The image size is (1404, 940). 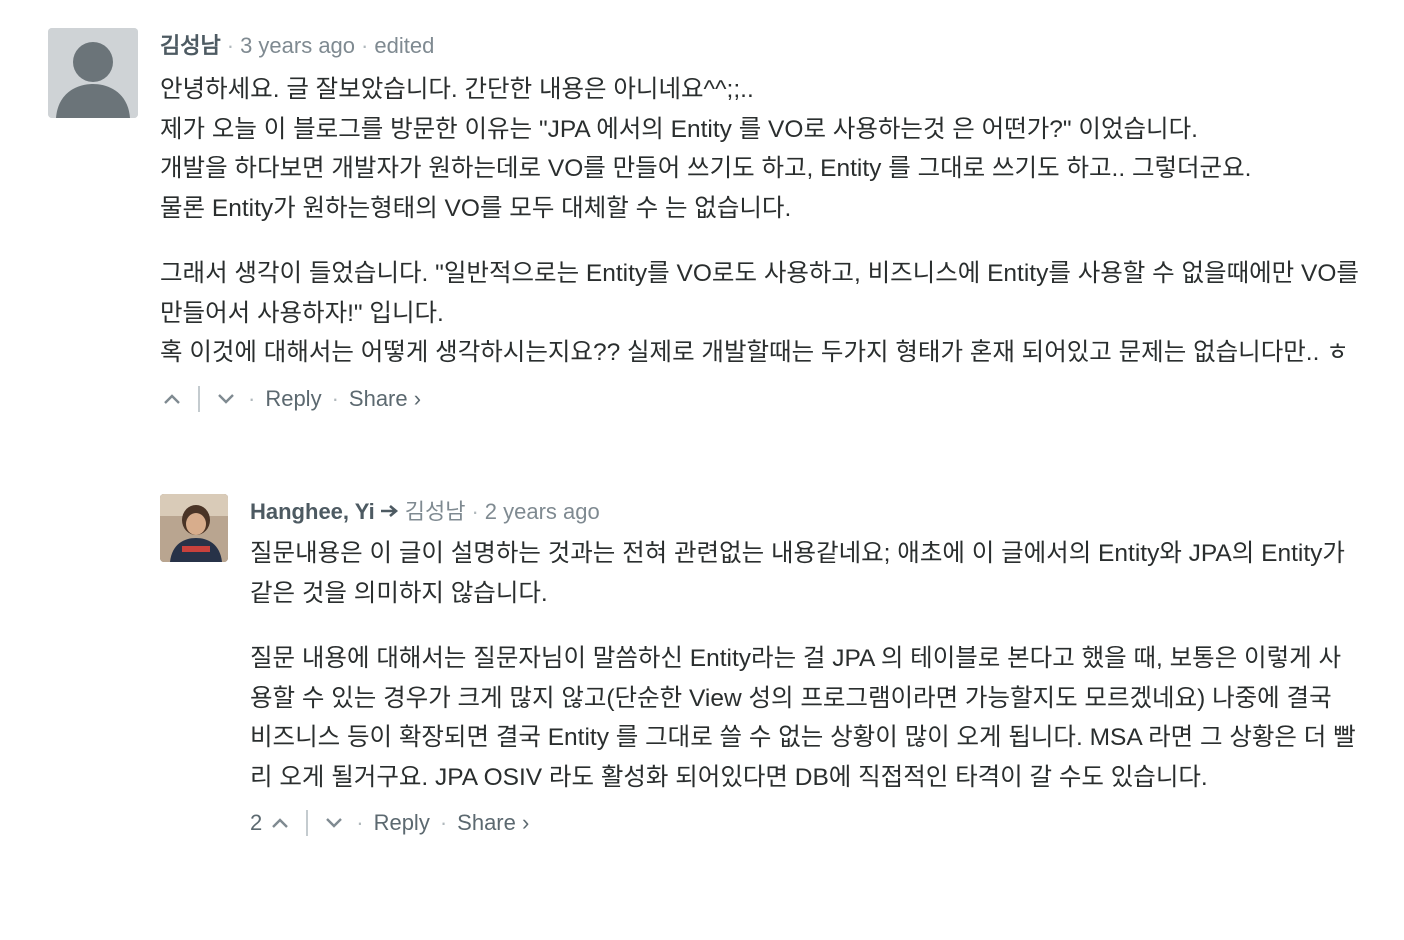 I want to click on default-avatar-icon, so click(x=93, y=73).